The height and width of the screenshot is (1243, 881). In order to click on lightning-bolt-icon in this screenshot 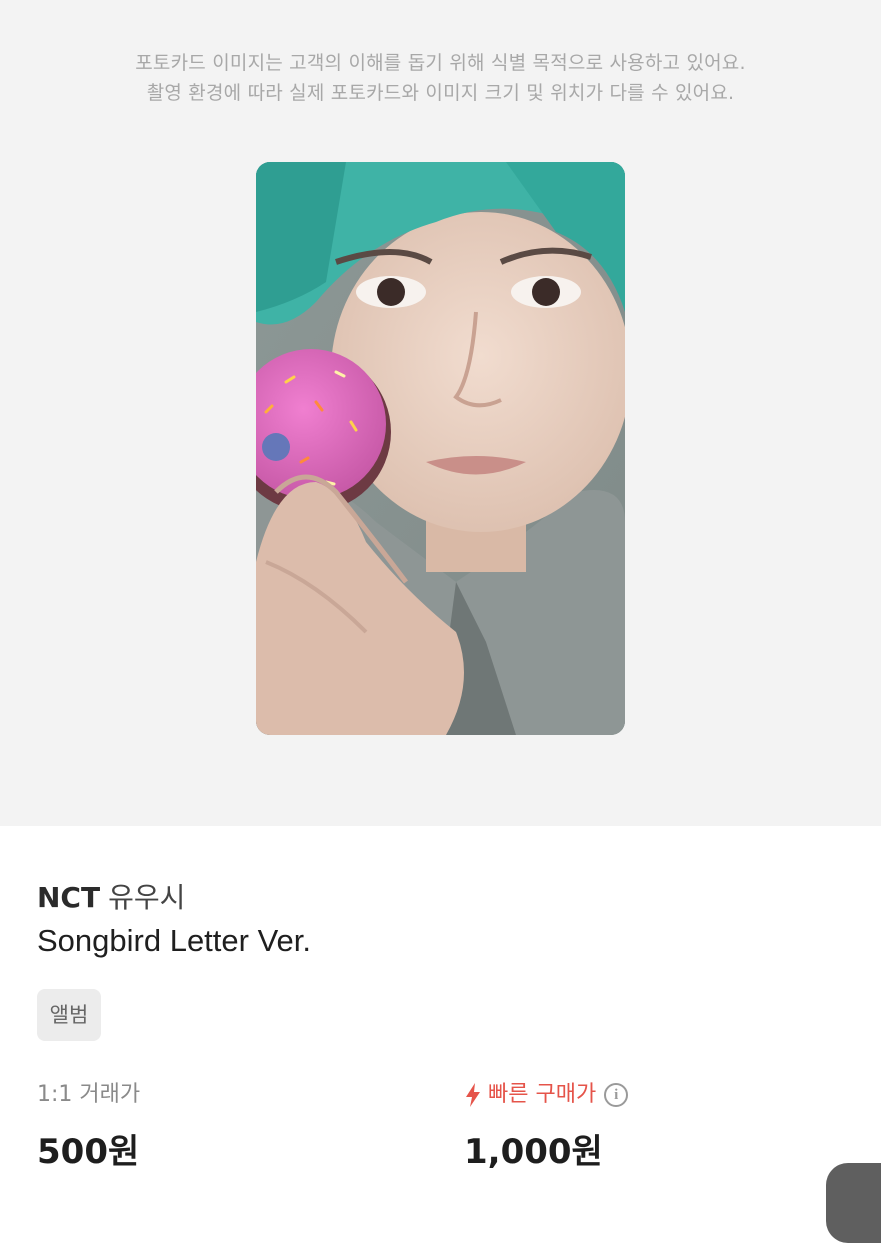, I will do `click(473, 1095)`.